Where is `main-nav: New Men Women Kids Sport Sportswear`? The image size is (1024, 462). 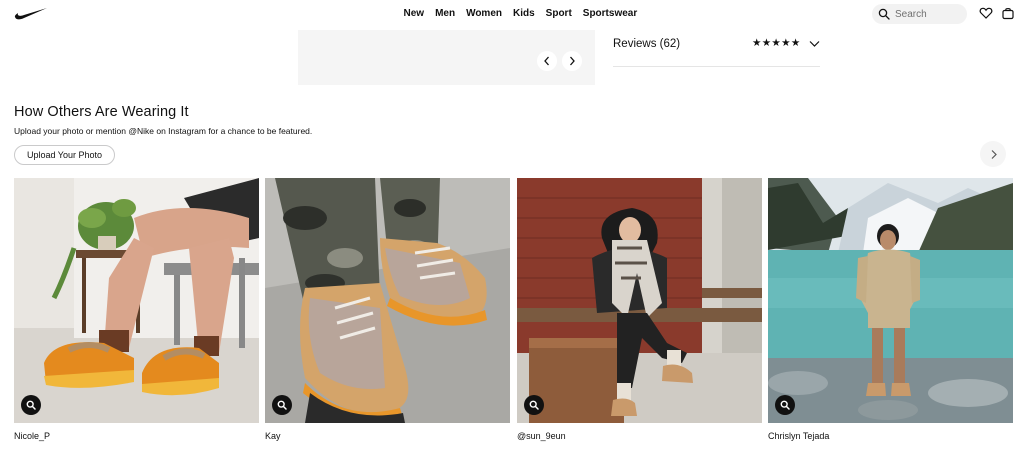 main-nav: New Men Women Kids Sport Sportswear is located at coordinates (520, 13).